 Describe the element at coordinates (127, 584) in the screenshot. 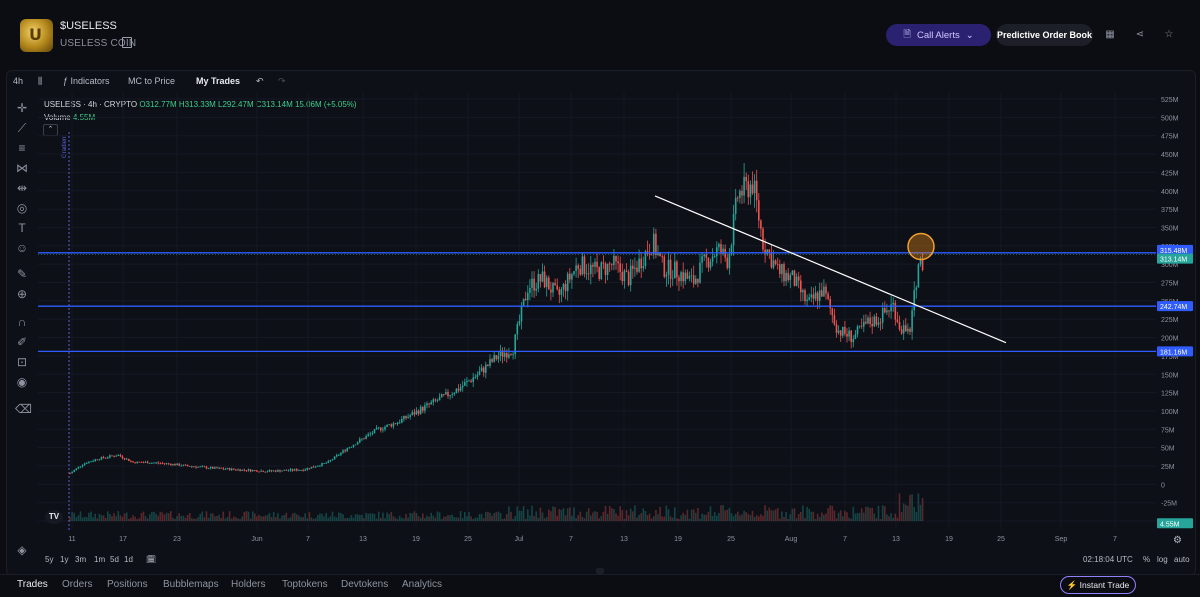

I see `tab-positions: Positions` at that location.